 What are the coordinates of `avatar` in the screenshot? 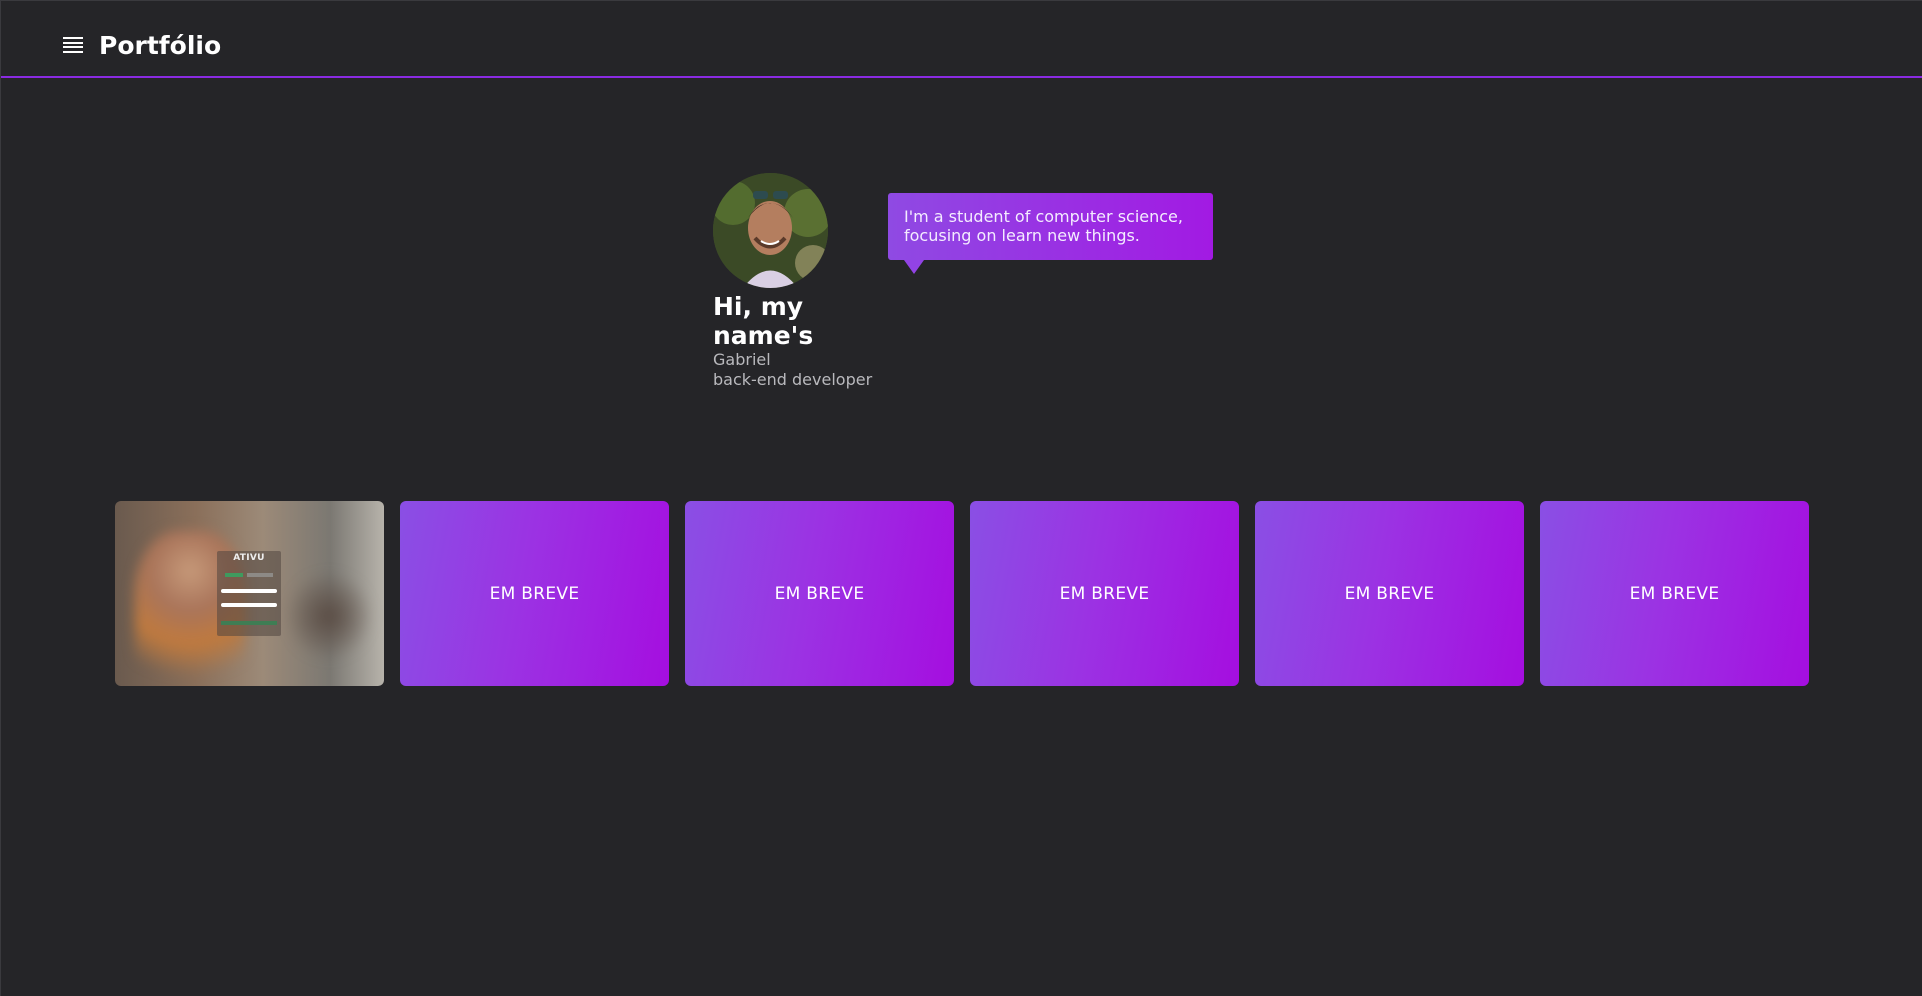 It's located at (770, 230).